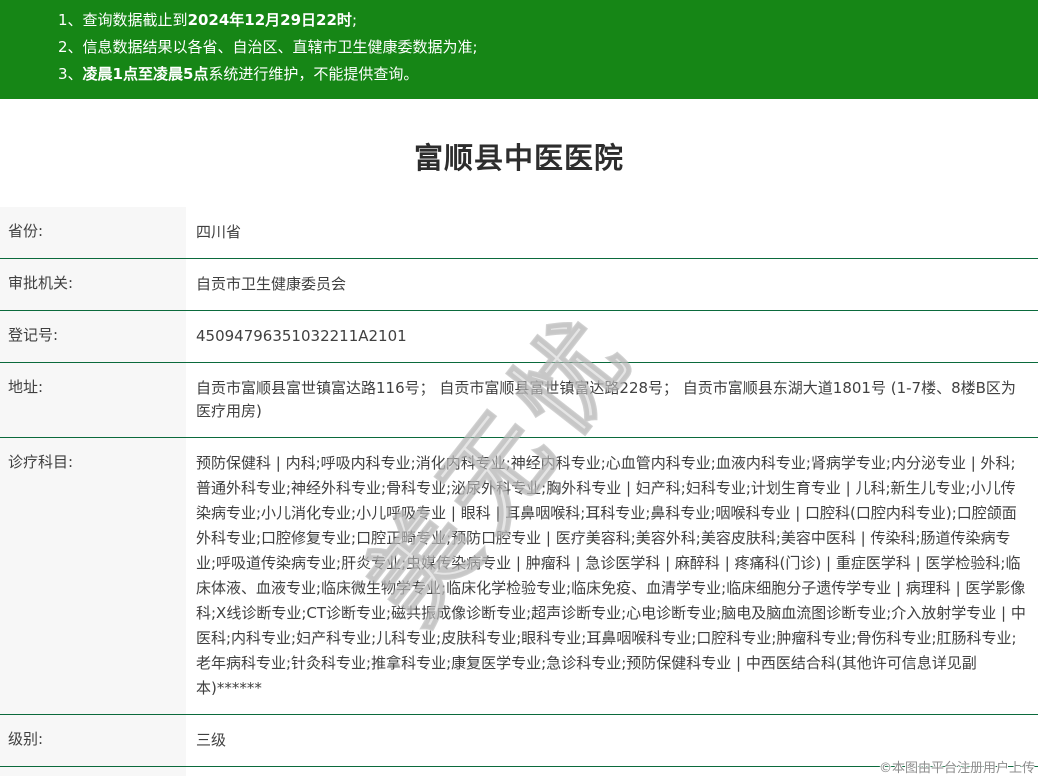 This screenshot has width=1038, height=779. Describe the element at coordinates (93, 740) in the screenshot. I see `row-level-label: 级别:` at that location.